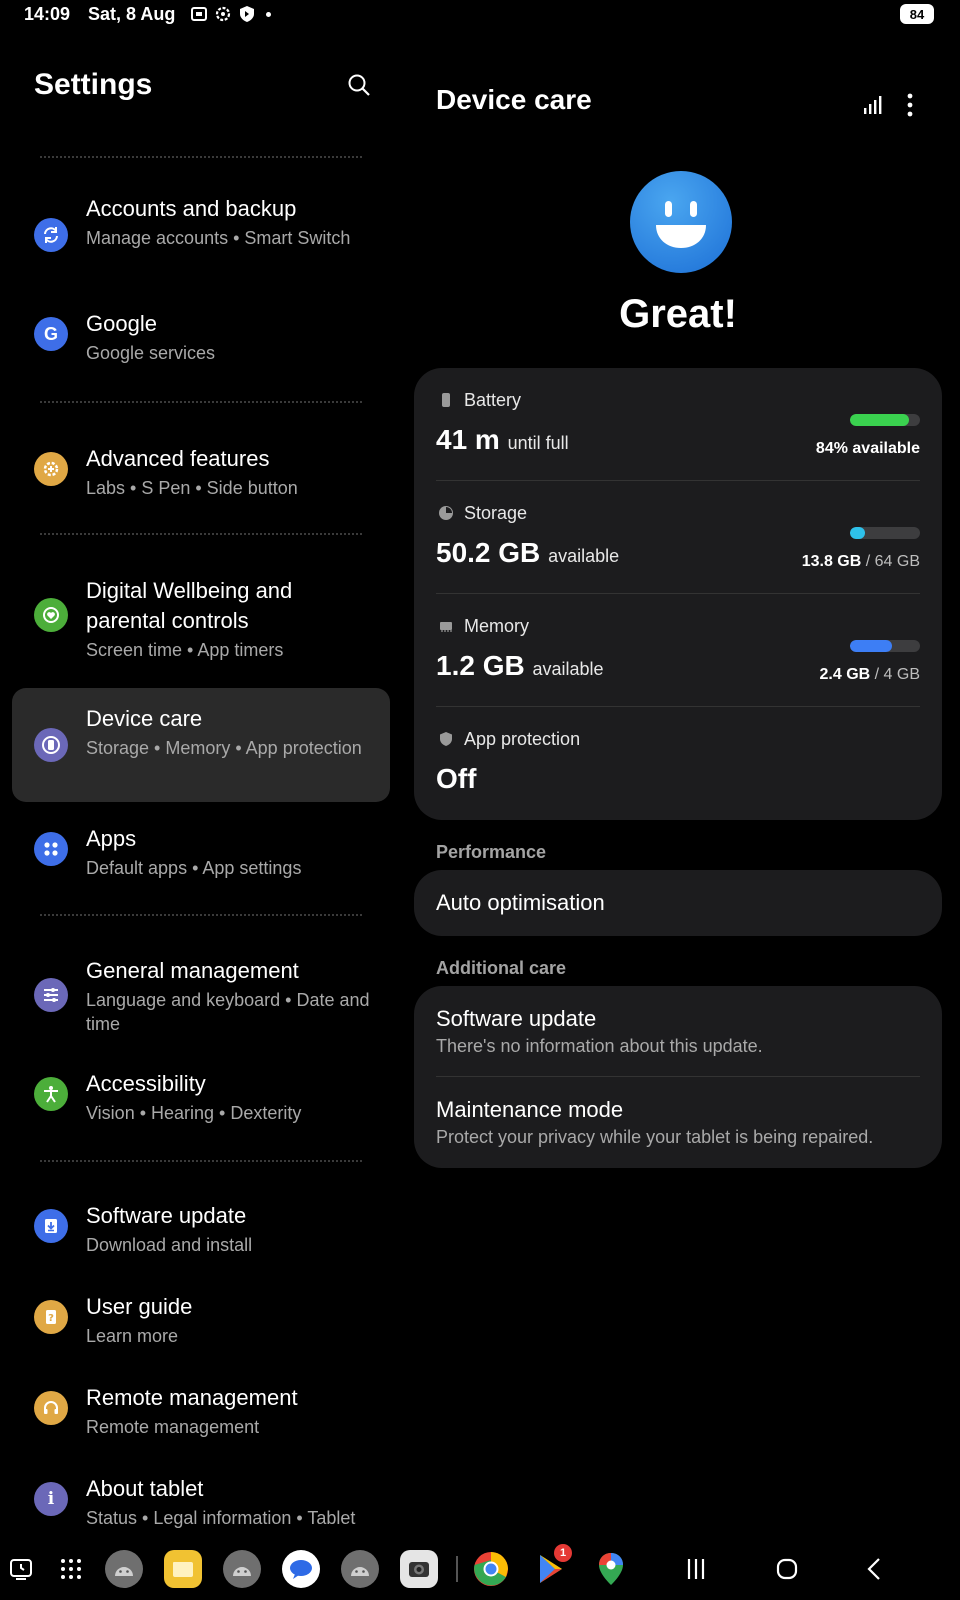 The height and width of the screenshot is (1600, 960). Describe the element at coordinates (552, 1566) in the screenshot. I see `play-store-icon: 1` at that location.